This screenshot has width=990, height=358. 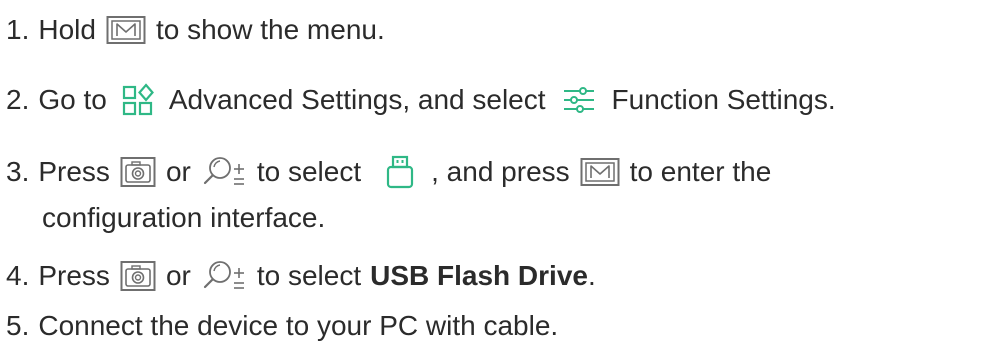 What do you see at coordinates (138, 100) in the screenshot?
I see `advanced-settings-icon` at bounding box center [138, 100].